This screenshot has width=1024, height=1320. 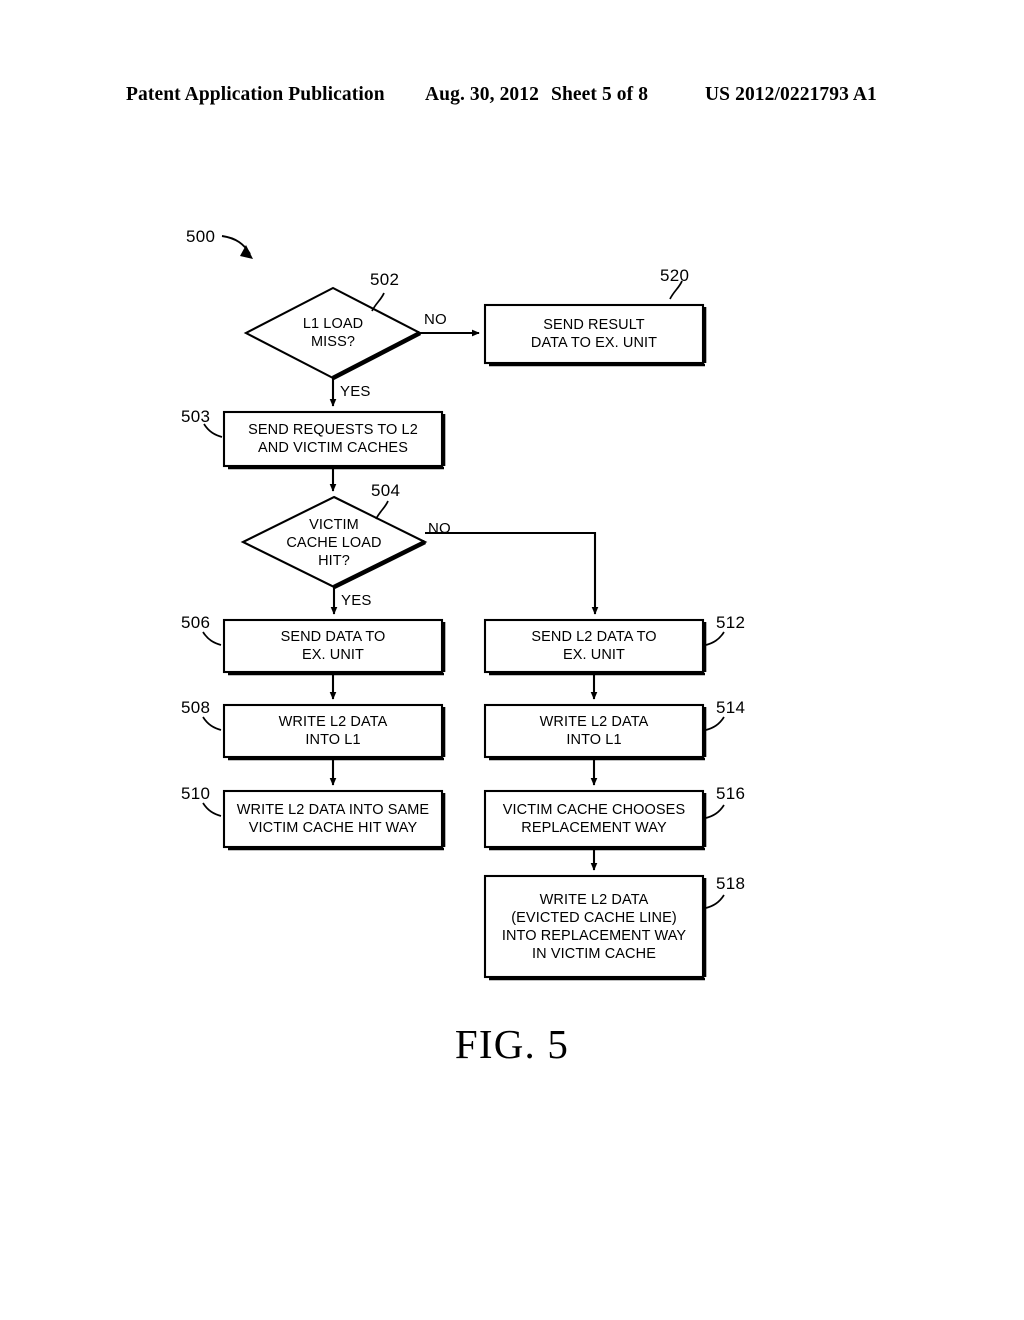 I want to click on ref-numeral-520: 520, so click(x=675, y=275).